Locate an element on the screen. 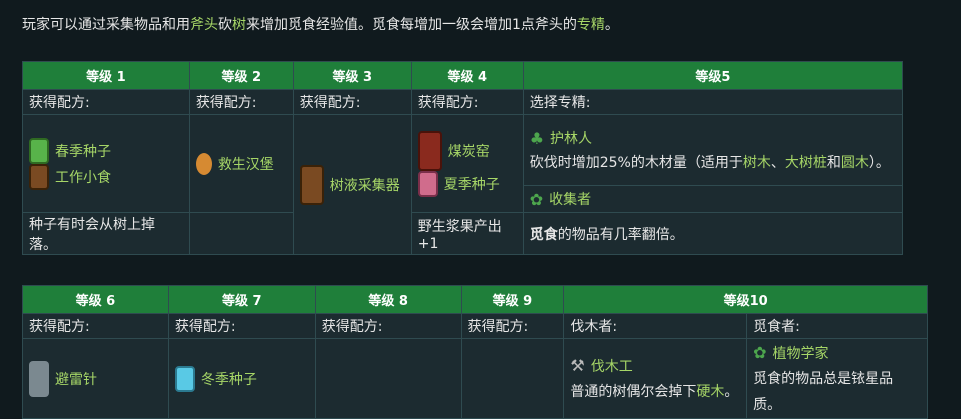  level1-note: 种子有时会从树上掉落。 is located at coordinates (106, 233).